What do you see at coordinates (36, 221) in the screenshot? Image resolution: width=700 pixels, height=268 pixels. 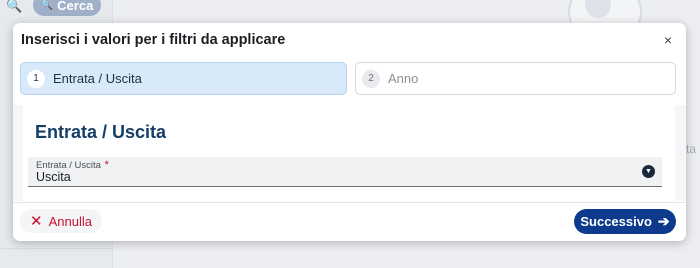 I see `close-x-icon: ✕` at bounding box center [36, 221].